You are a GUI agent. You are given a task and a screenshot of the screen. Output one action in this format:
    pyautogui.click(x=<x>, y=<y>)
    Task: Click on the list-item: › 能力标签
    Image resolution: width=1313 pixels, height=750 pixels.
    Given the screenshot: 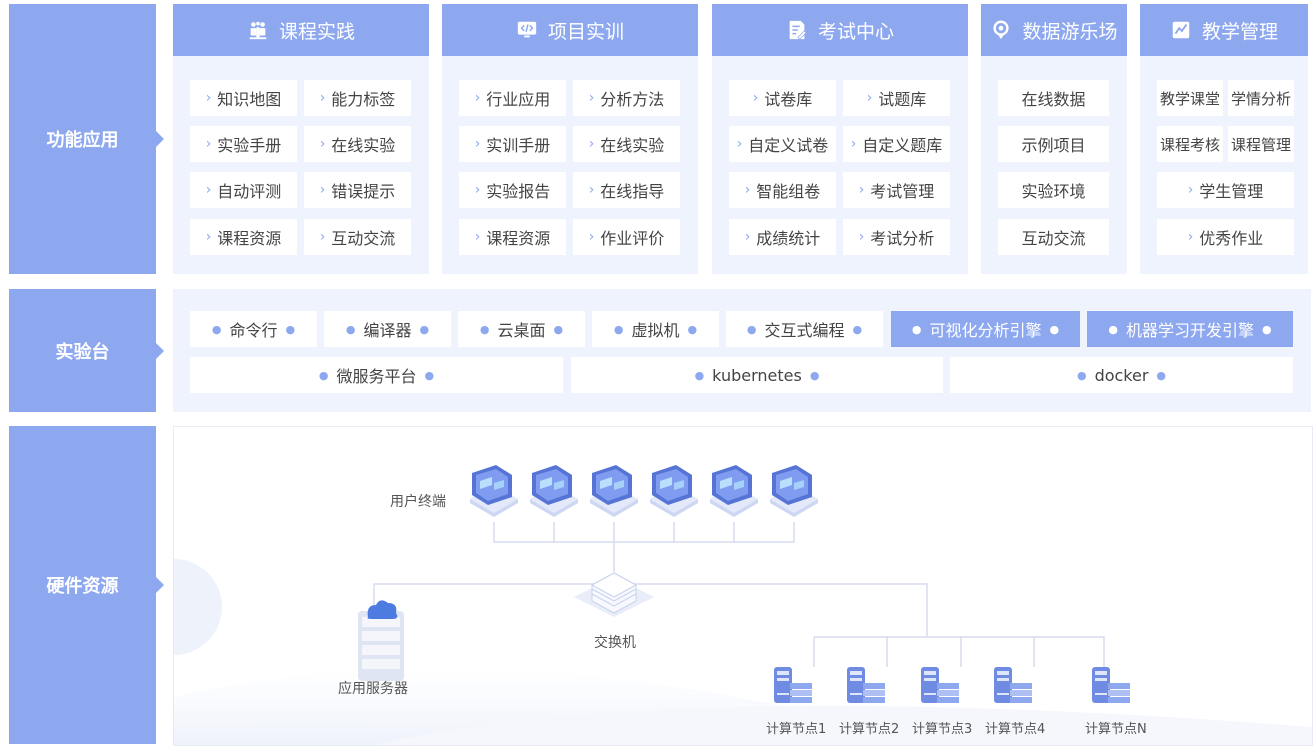 What is the action you would take?
    pyautogui.click(x=357, y=98)
    